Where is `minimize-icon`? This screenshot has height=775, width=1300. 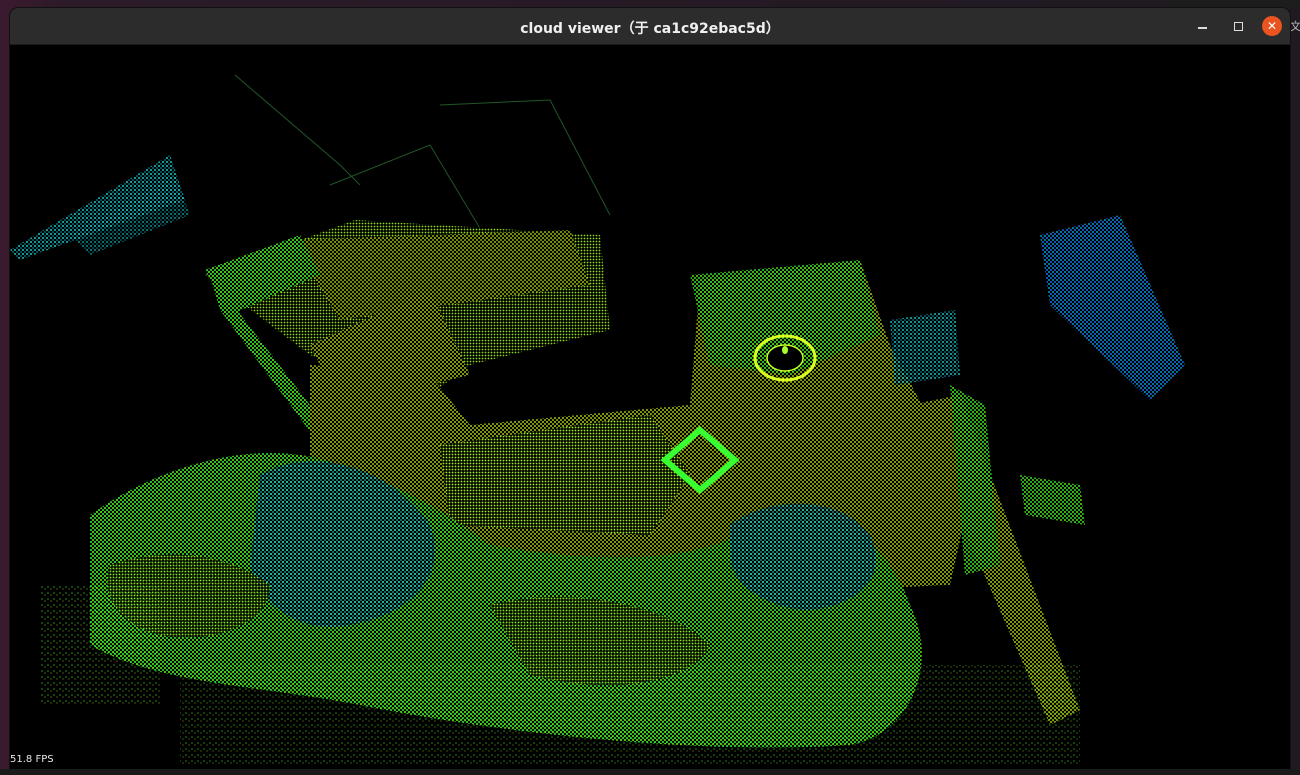
minimize-icon is located at coordinates (1202, 28).